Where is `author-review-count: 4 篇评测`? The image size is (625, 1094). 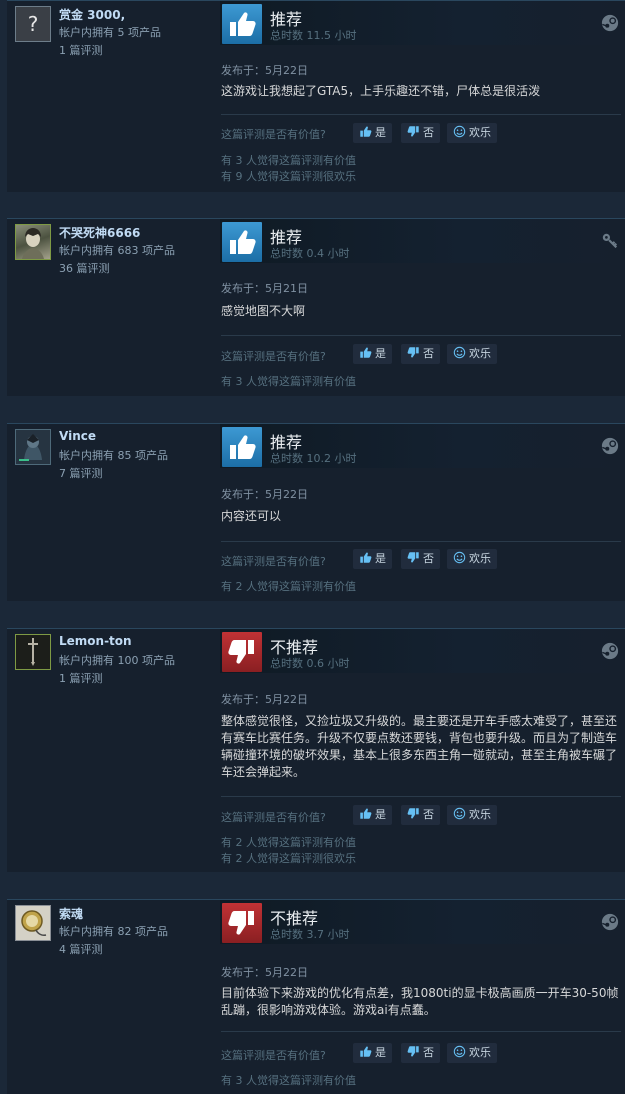
author-review-count: 4 篇评测 is located at coordinates (81, 949).